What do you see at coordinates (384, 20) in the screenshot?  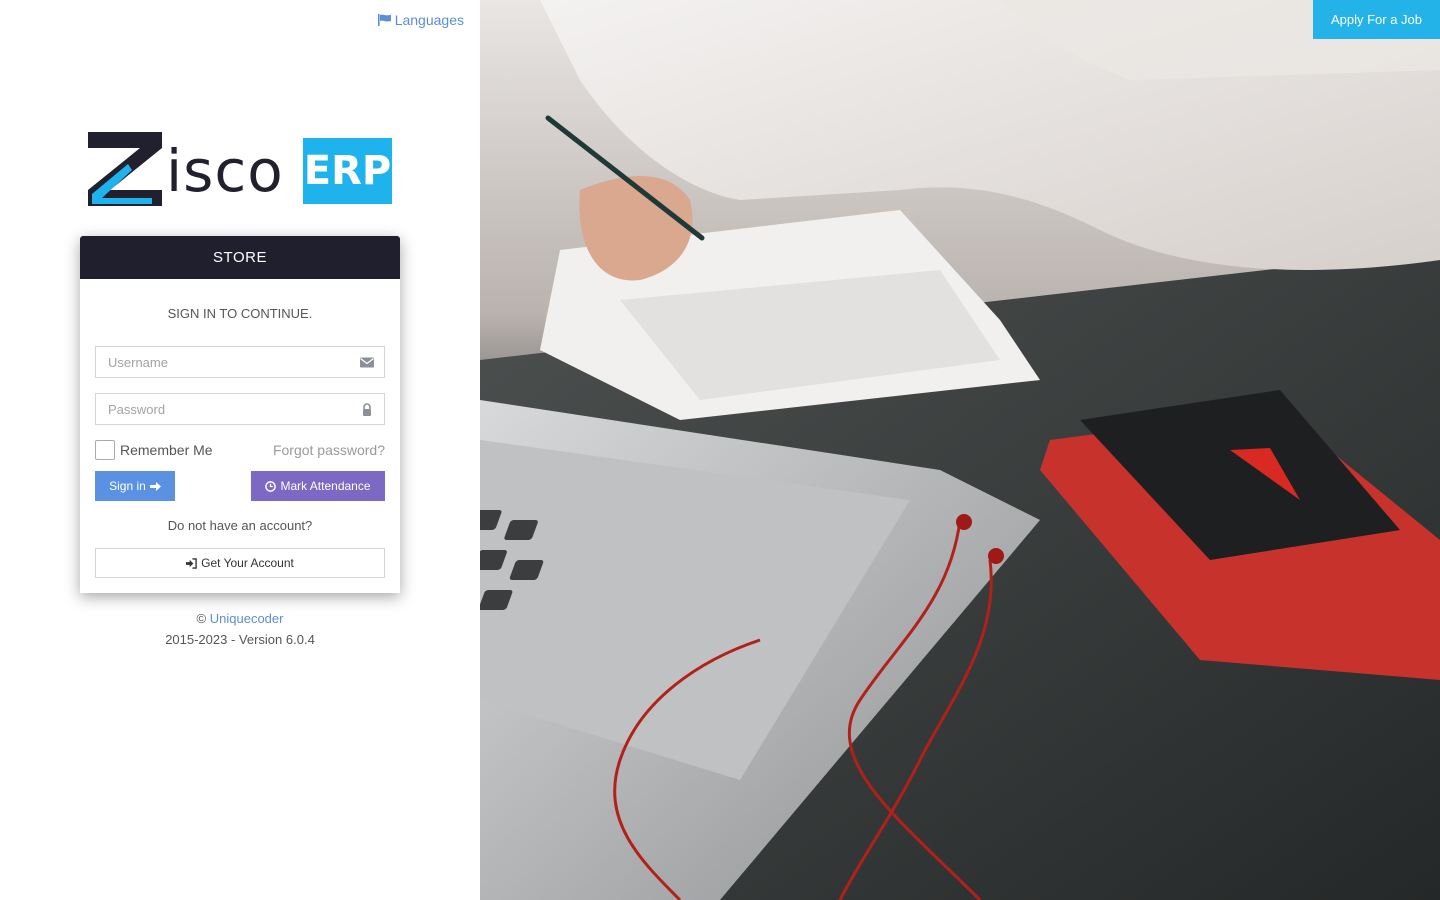 I see `flag-icon` at bounding box center [384, 20].